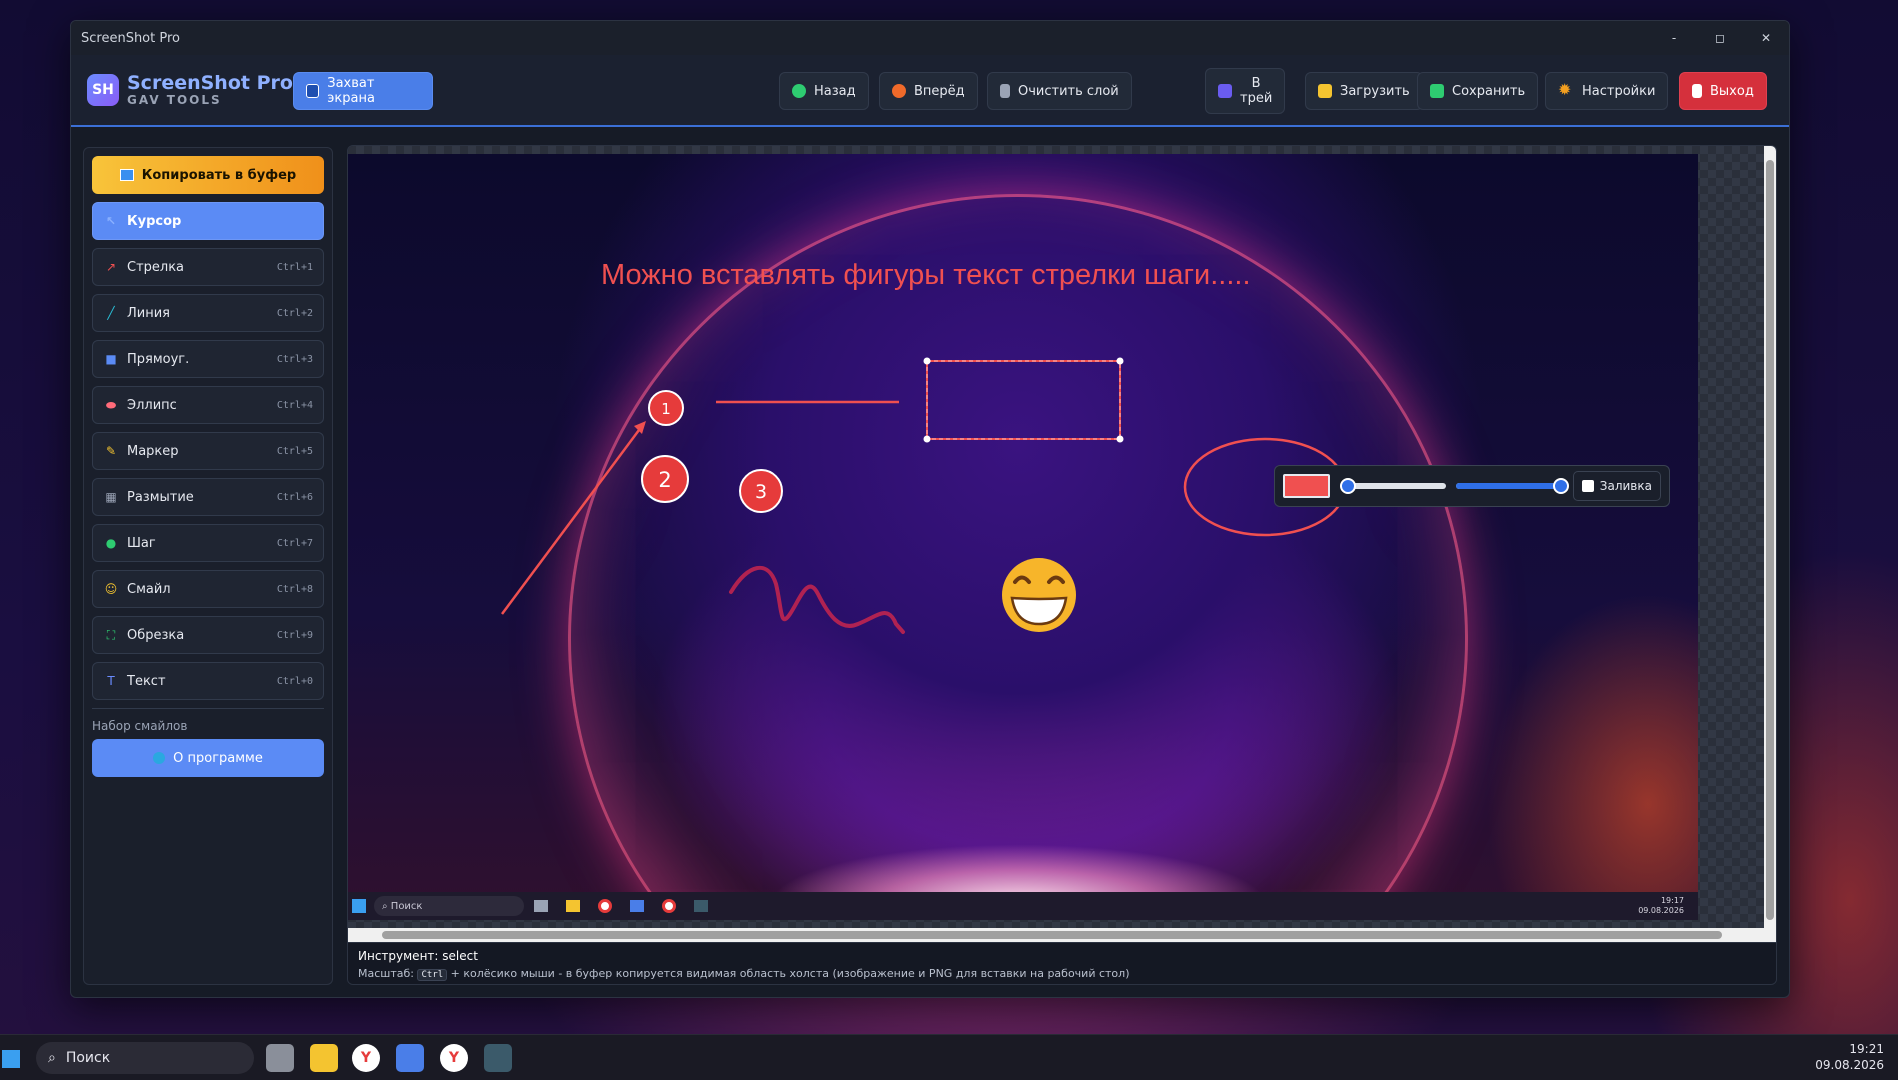 This screenshot has width=1898, height=1080. What do you see at coordinates (208, 267) in the screenshot?
I see `tool-arrow: ↗ Стрелка Ctrl+1` at bounding box center [208, 267].